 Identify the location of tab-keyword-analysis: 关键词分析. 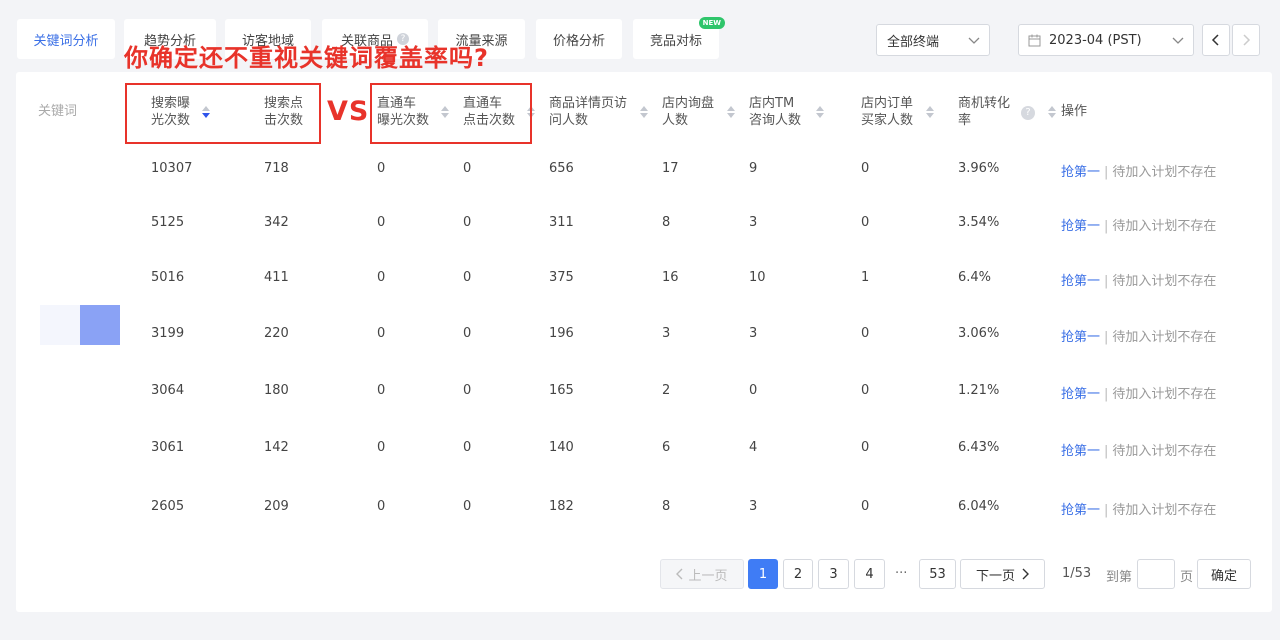
(66, 39).